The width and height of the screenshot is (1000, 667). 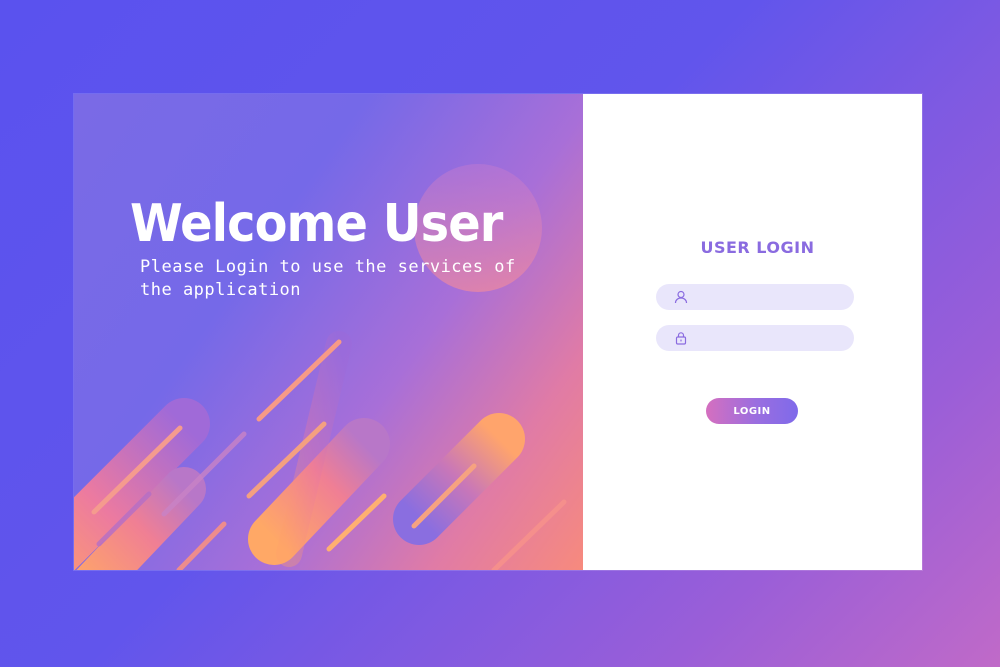 I want to click on username-input, so click(x=776, y=297).